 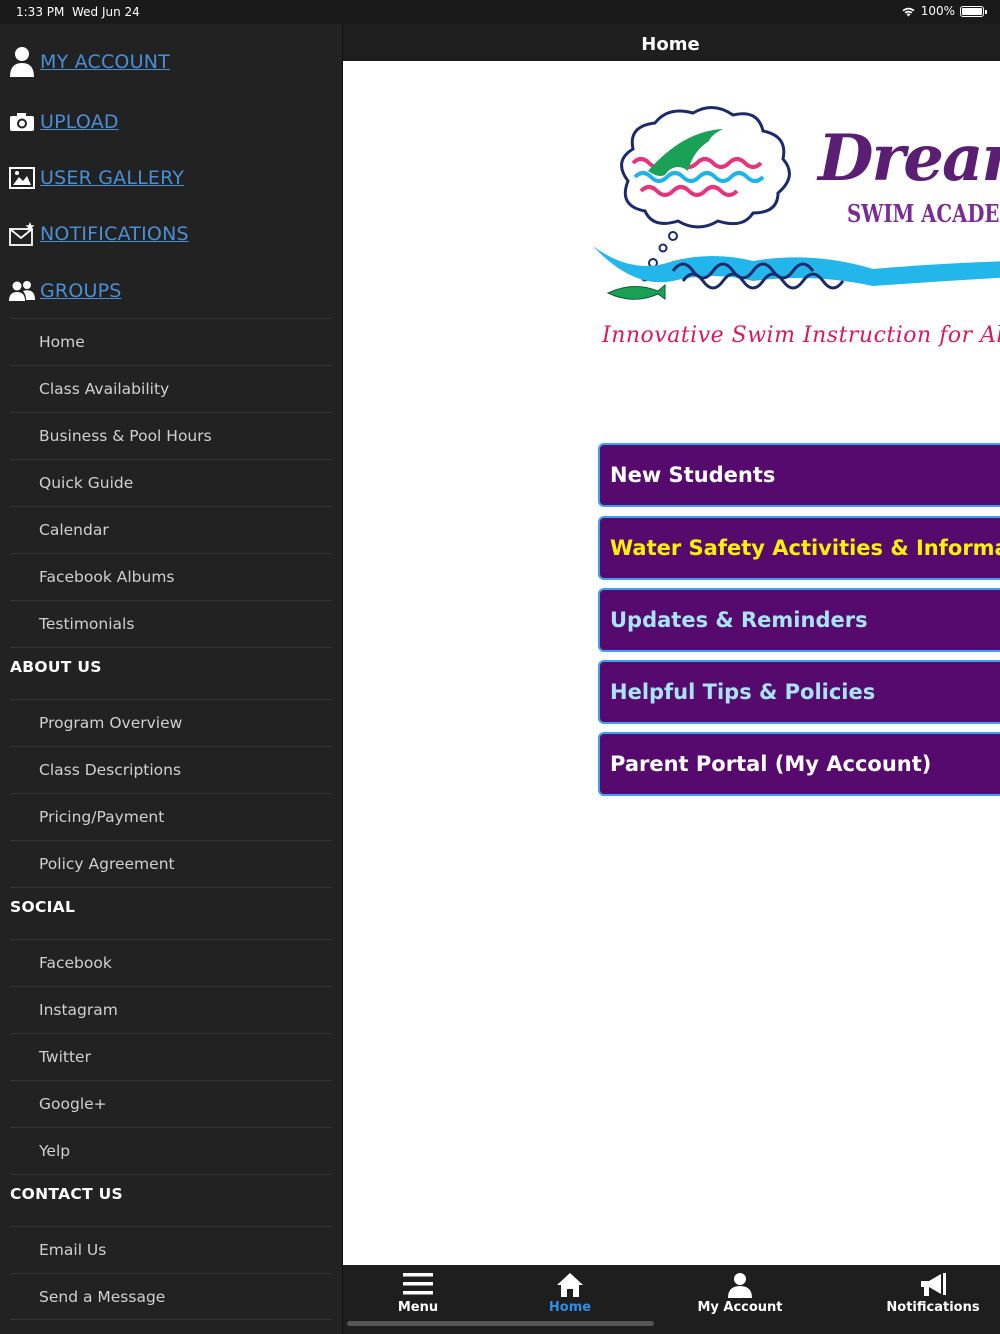 What do you see at coordinates (171, 529) in the screenshot?
I see `sidebar-item-calendar: Calendar` at bounding box center [171, 529].